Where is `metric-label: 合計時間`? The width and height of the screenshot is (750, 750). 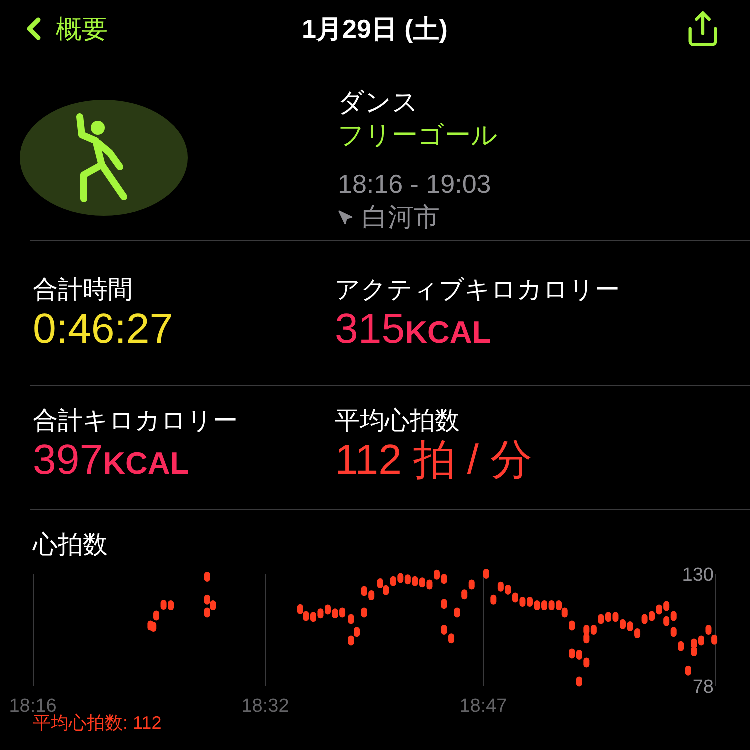 metric-label: 合計時間 is located at coordinates (83, 290).